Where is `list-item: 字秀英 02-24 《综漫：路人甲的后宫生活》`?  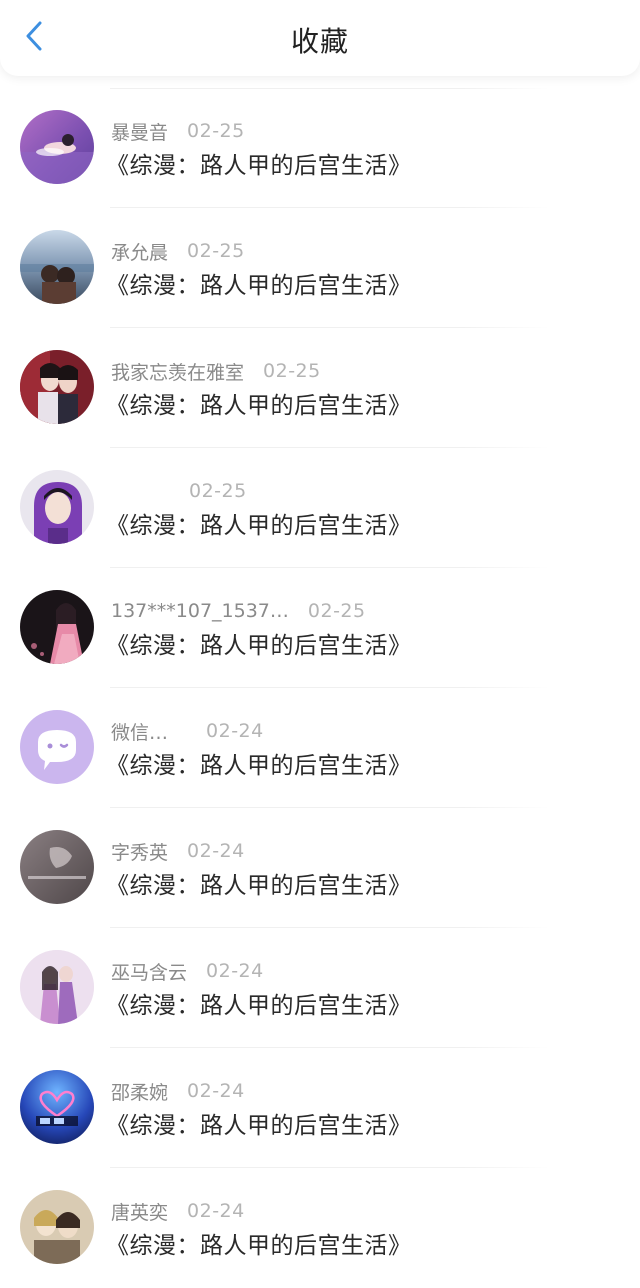
list-item: 字秀英 02-24 《综漫：路人甲的后宫生活》 is located at coordinates (320, 868).